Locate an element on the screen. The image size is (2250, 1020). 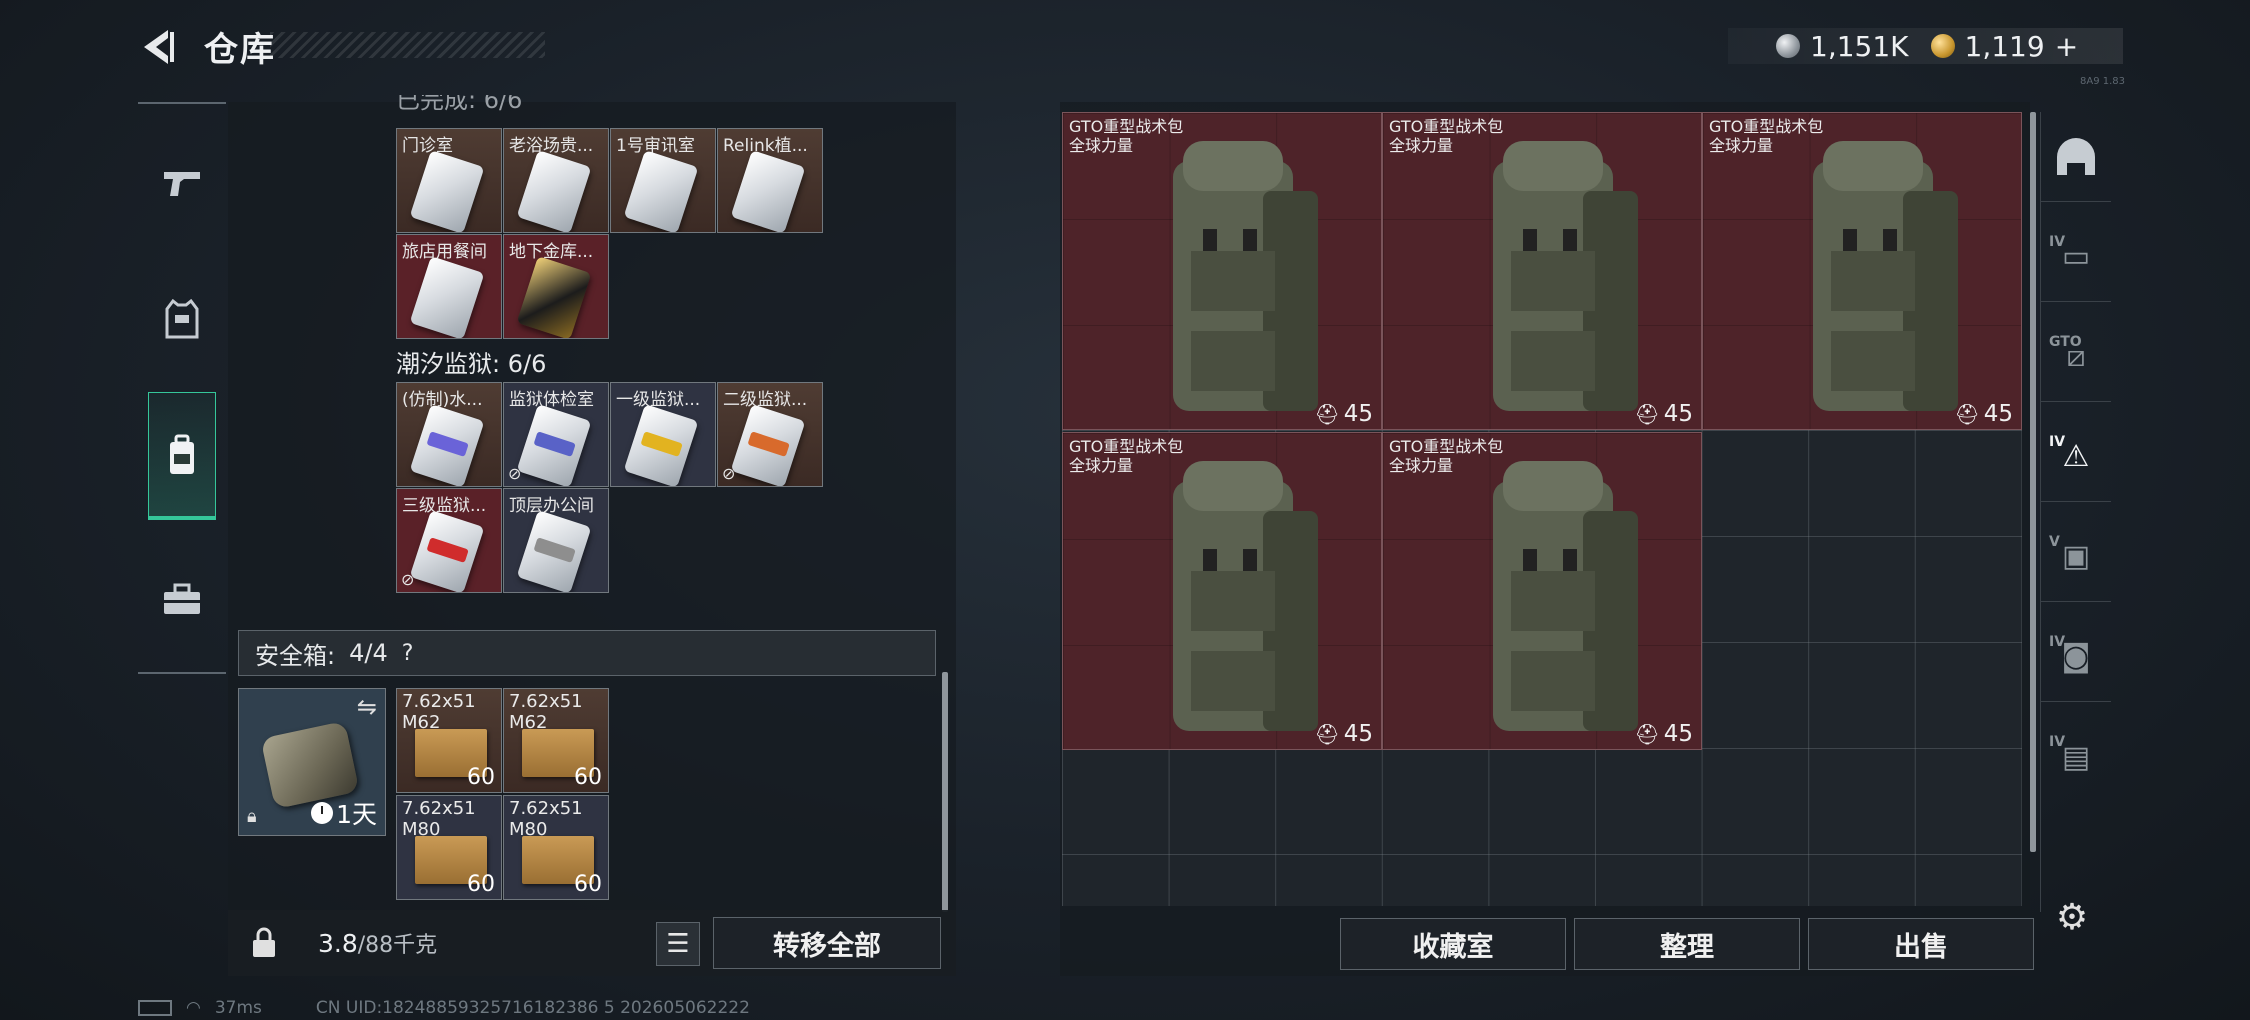
safe-box-count: 4/4 is located at coordinates (368, 653).